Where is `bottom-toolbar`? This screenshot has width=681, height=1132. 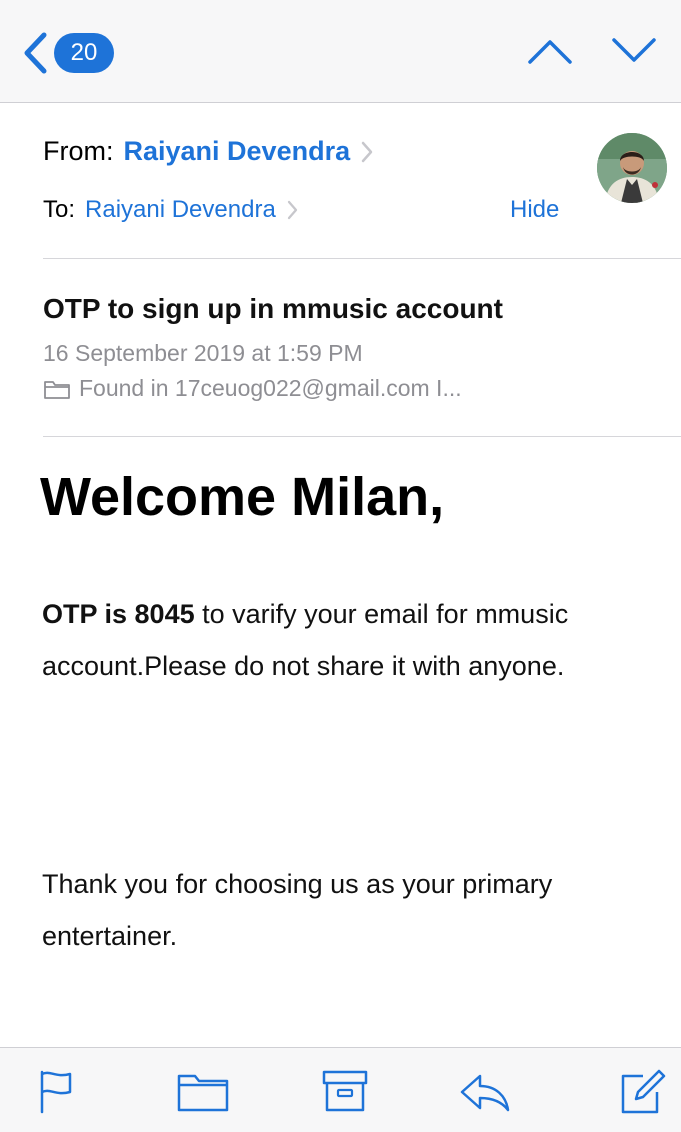
bottom-toolbar is located at coordinates (340, 1089).